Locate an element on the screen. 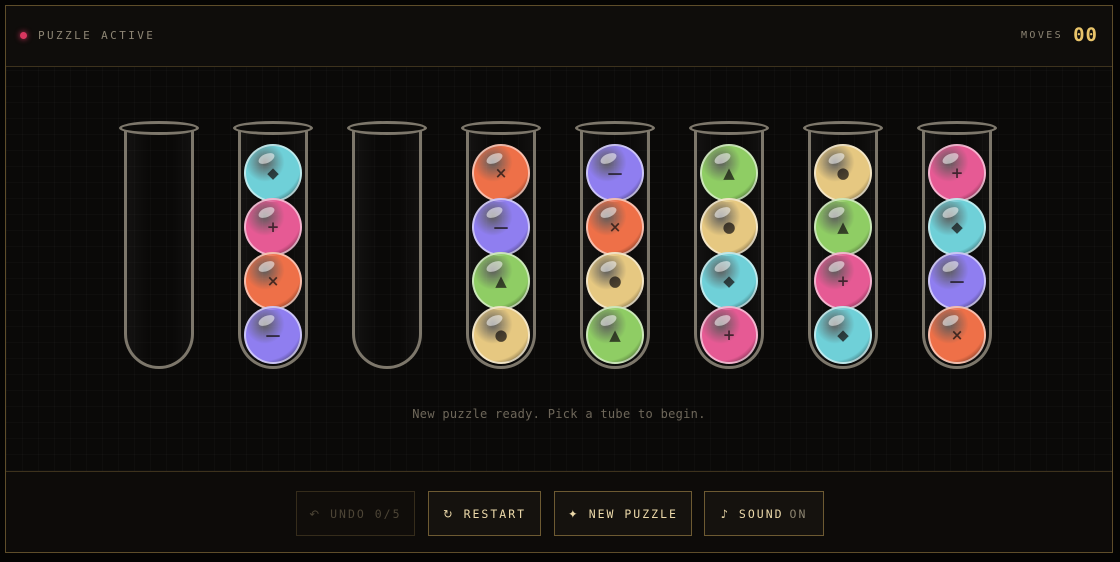 The height and width of the screenshot is (562, 1120). restart-button: ↻ RESTART is located at coordinates (484, 513).